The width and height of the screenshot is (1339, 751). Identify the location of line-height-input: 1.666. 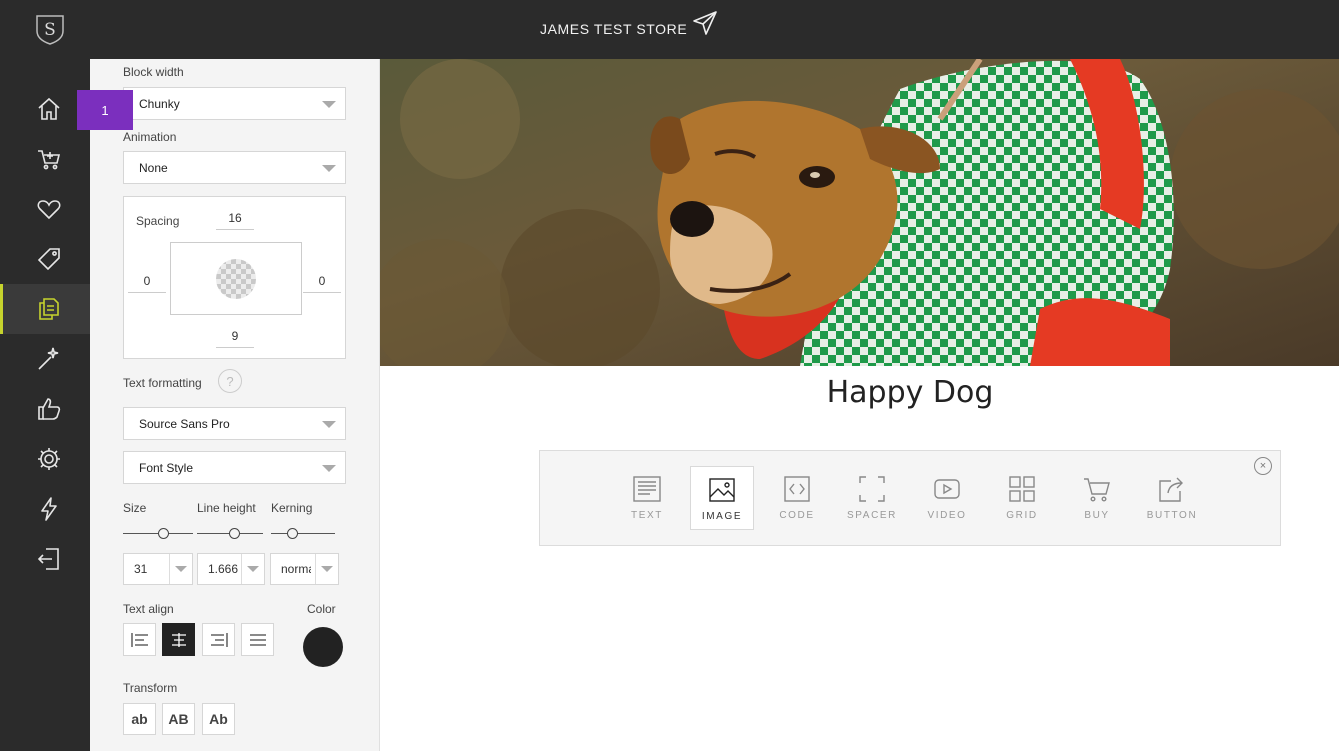
(231, 569).